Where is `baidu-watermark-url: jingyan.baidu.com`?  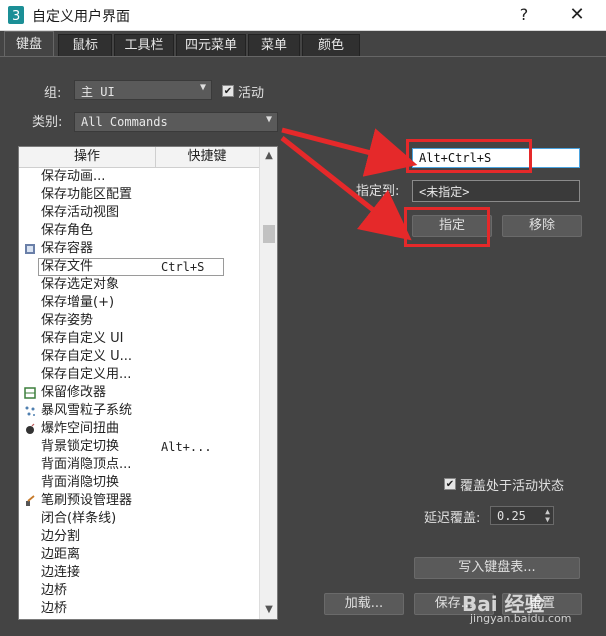 baidu-watermark-url: jingyan.baidu.com is located at coordinates (521, 618).